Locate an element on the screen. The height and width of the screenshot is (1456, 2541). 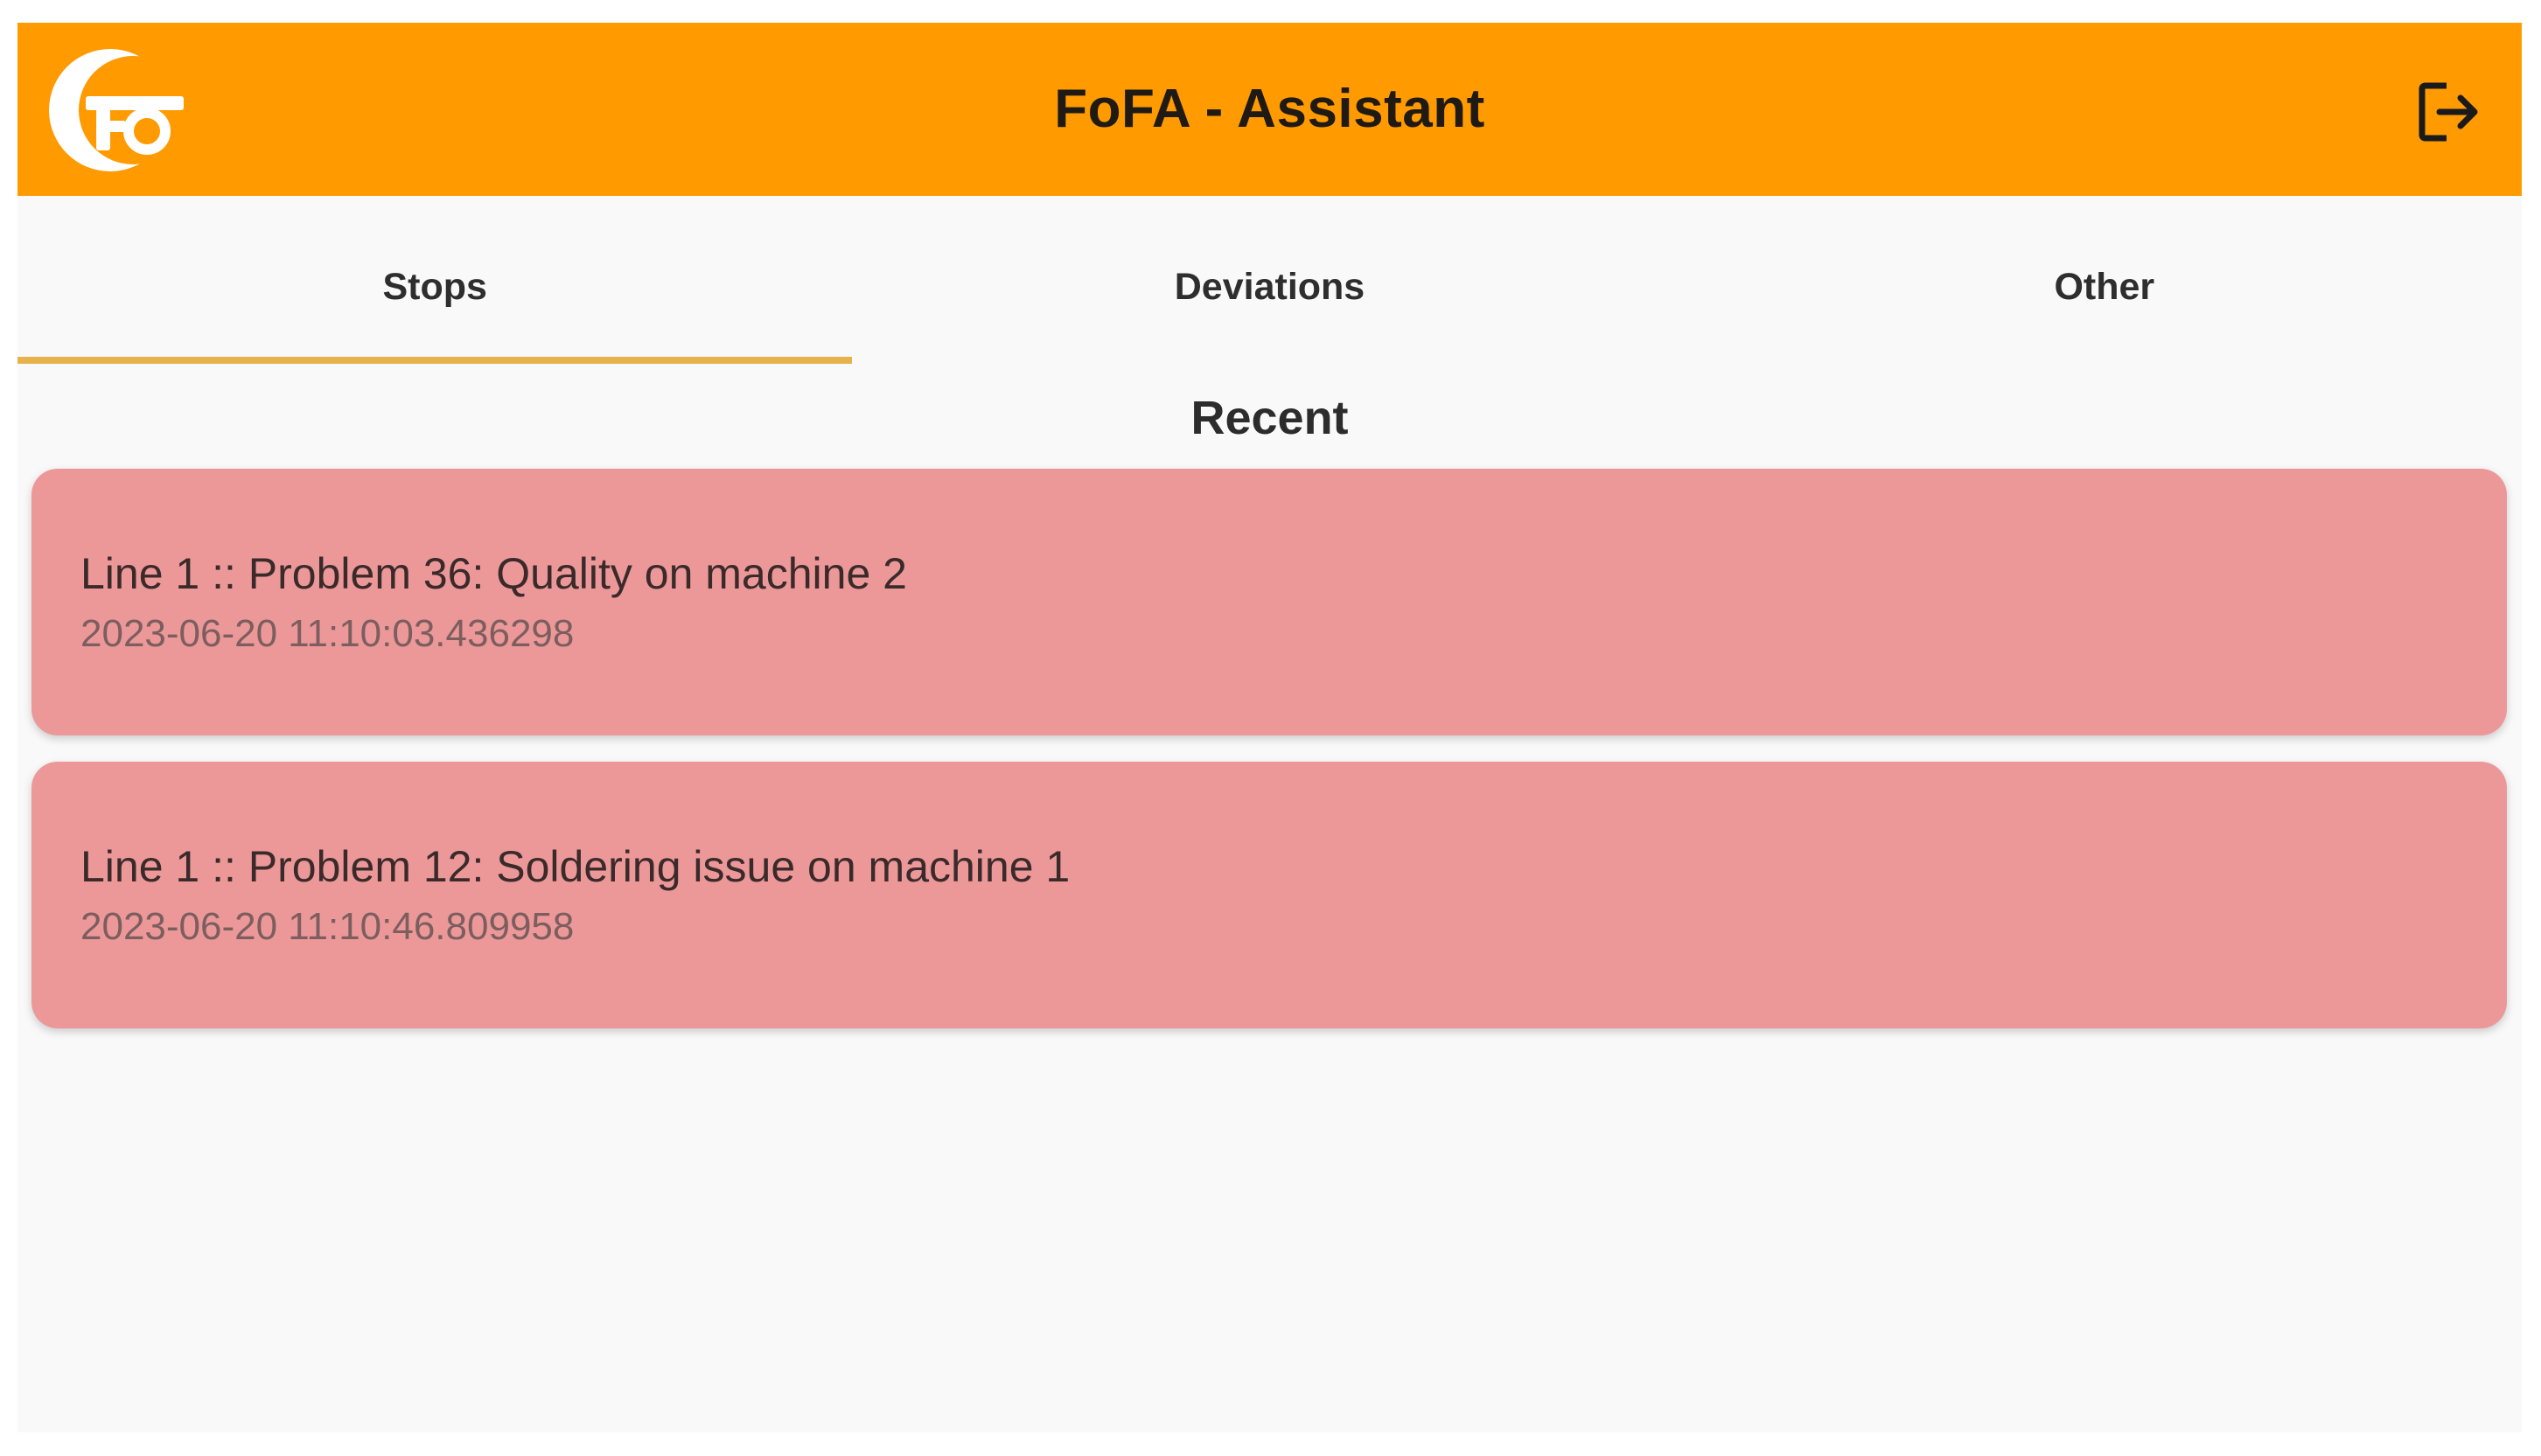
tab-bar: Stops Deviations Other is located at coordinates (1269, 280).